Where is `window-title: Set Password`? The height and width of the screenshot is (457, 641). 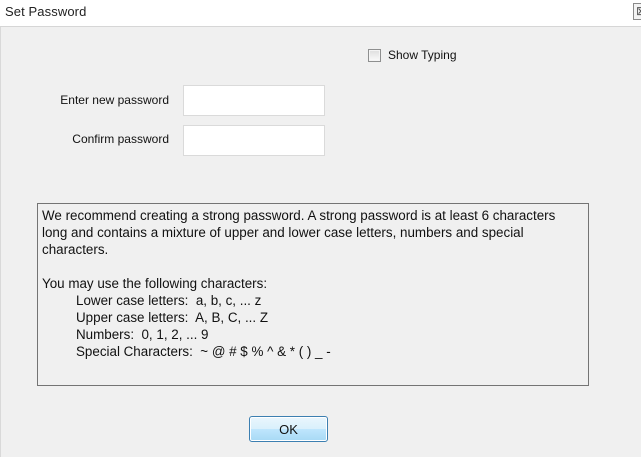
window-title: Set Password is located at coordinates (46, 11).